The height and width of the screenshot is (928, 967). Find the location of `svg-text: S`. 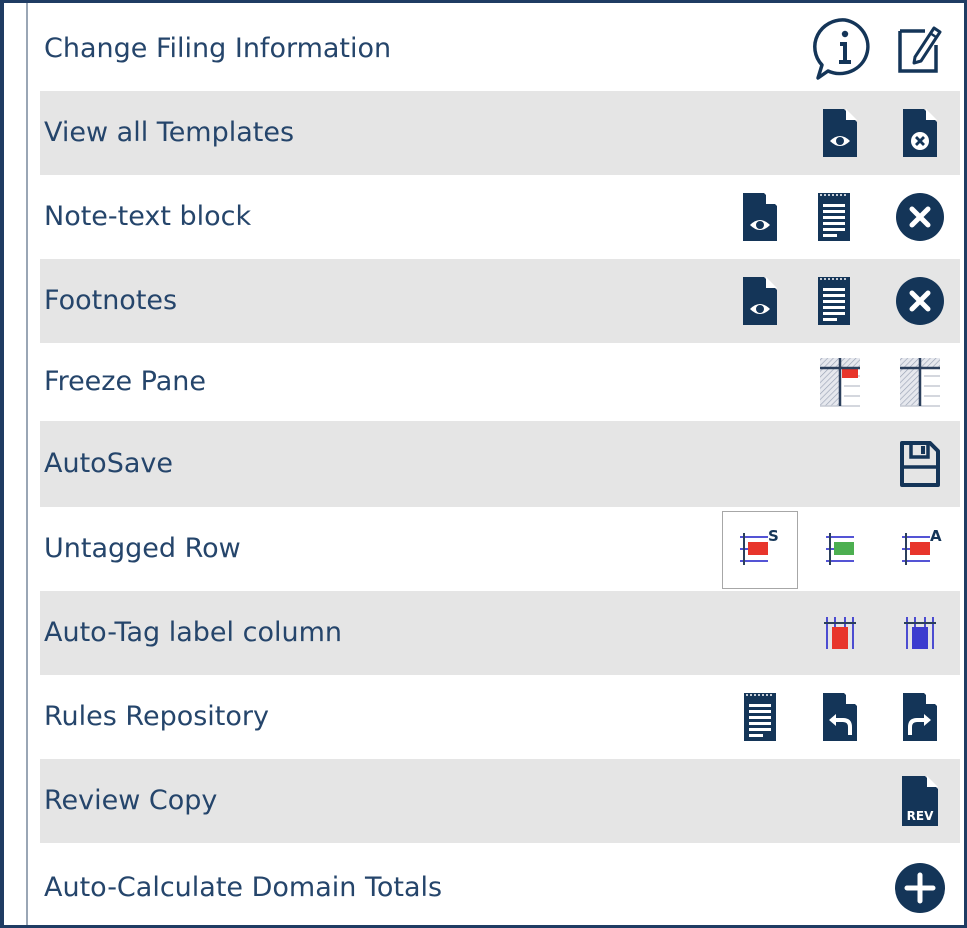

svg-text: S is located at coordinates (773, 536).